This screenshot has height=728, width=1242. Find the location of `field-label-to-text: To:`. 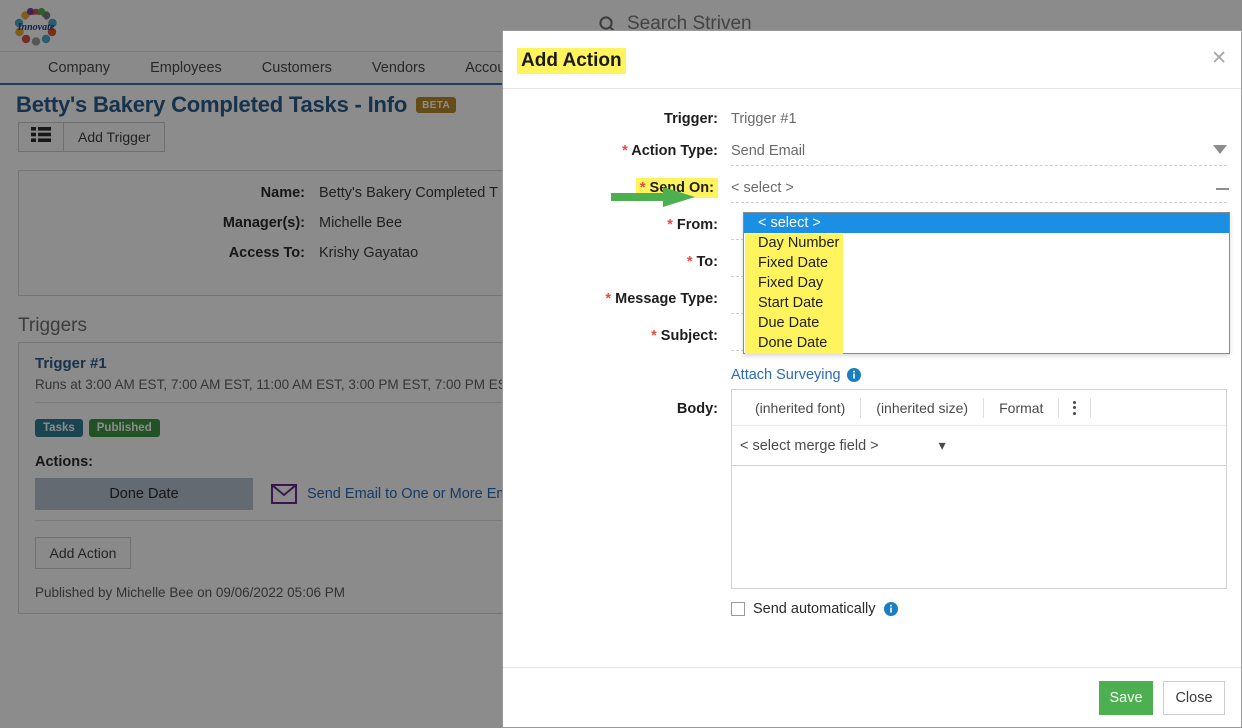

field-label-to-text: To: is located at coordinates (707, 262).